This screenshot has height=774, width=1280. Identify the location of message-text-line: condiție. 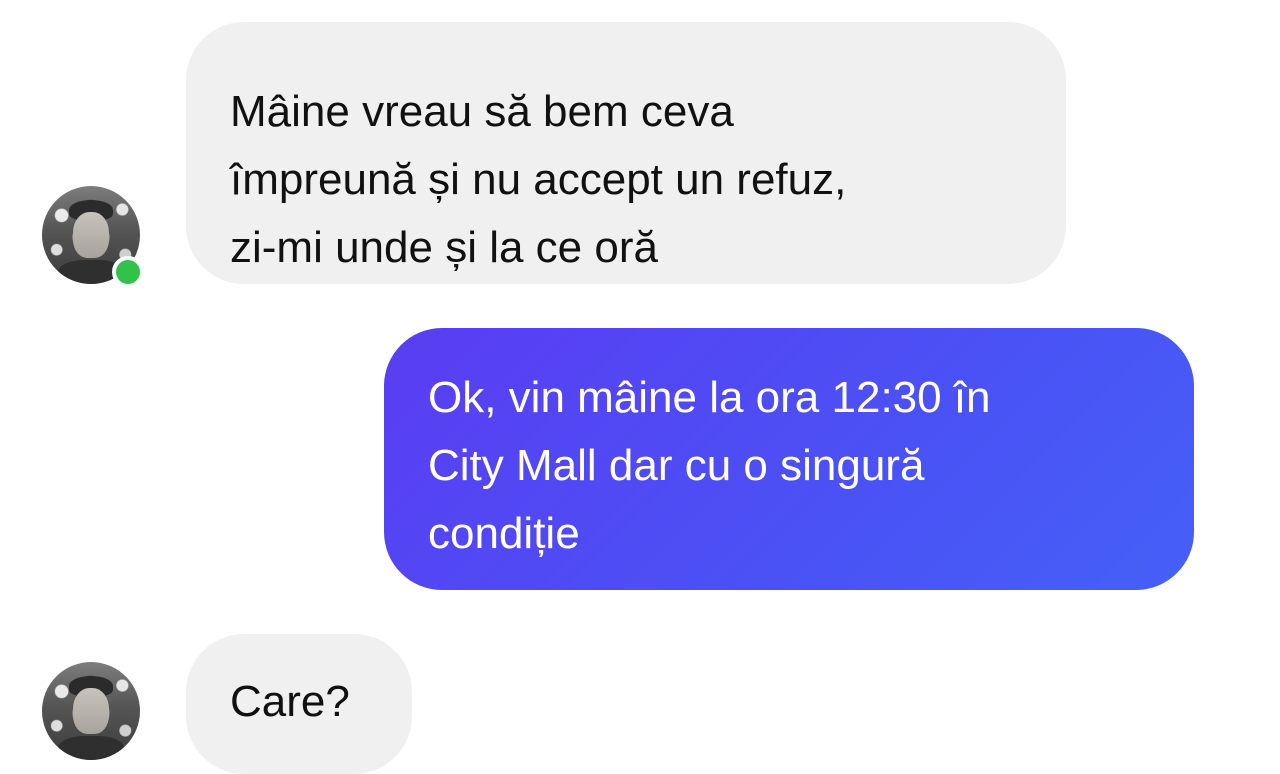
(504, 533).